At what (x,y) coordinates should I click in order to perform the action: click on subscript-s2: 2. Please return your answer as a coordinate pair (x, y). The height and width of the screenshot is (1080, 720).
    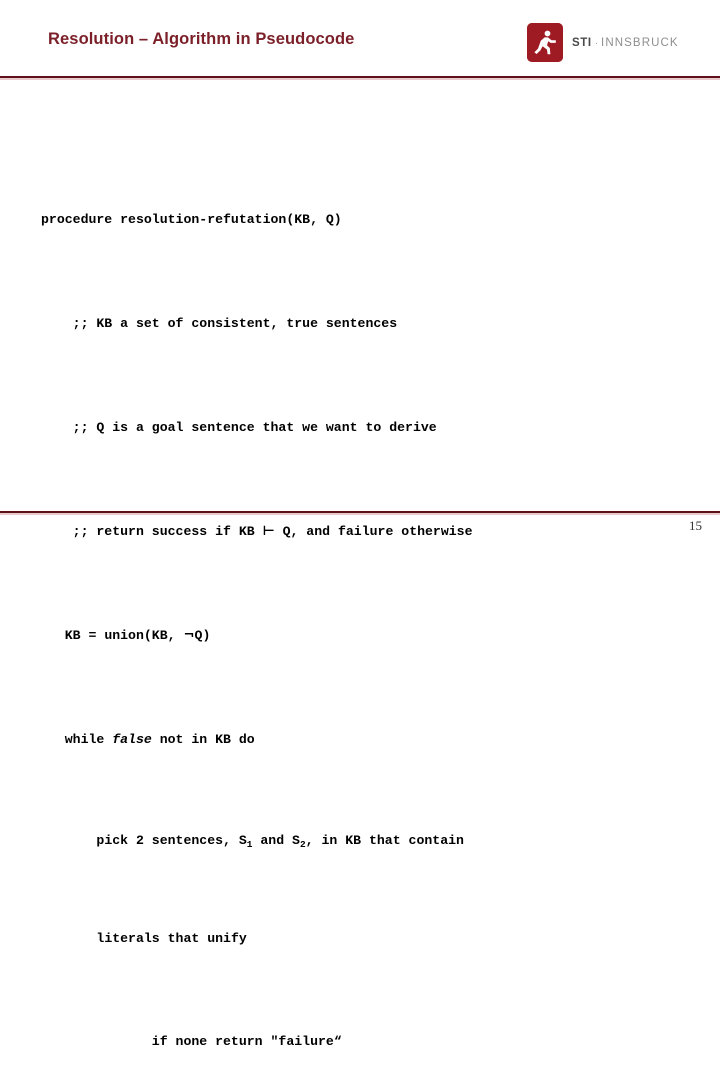
    Looking at the image, I should click on (302, 844).